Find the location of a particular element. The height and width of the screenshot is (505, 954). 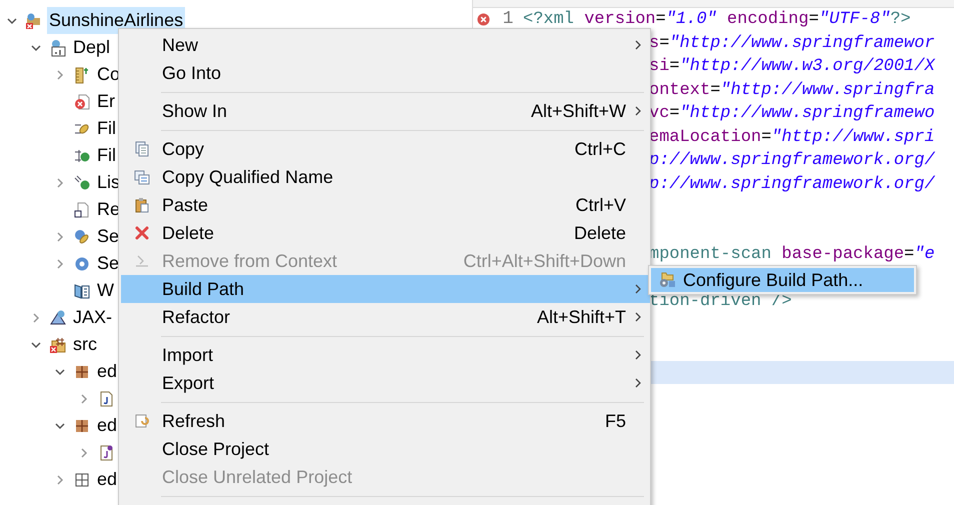

menu-item: Go Into is located at coordinates (385, 73).